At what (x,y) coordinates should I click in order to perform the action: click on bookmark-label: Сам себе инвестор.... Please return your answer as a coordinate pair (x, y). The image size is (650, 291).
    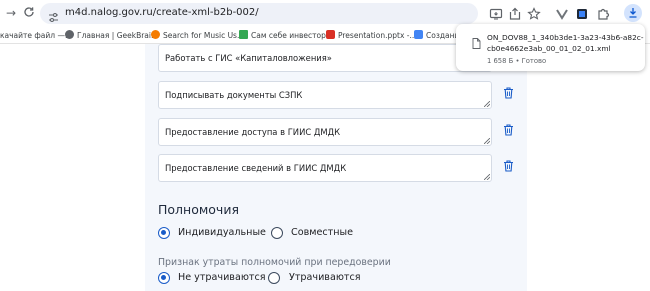
    Looking at the image, I should click on (292, 35).